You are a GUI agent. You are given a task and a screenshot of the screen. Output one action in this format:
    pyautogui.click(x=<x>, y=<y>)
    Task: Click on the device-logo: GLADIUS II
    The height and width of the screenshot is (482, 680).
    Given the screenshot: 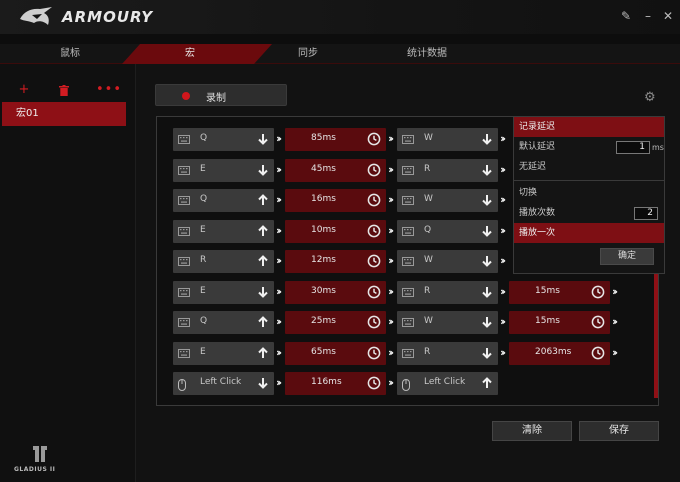 What is the action you would take?
    pyautogui.click(x=41, y=461)
    